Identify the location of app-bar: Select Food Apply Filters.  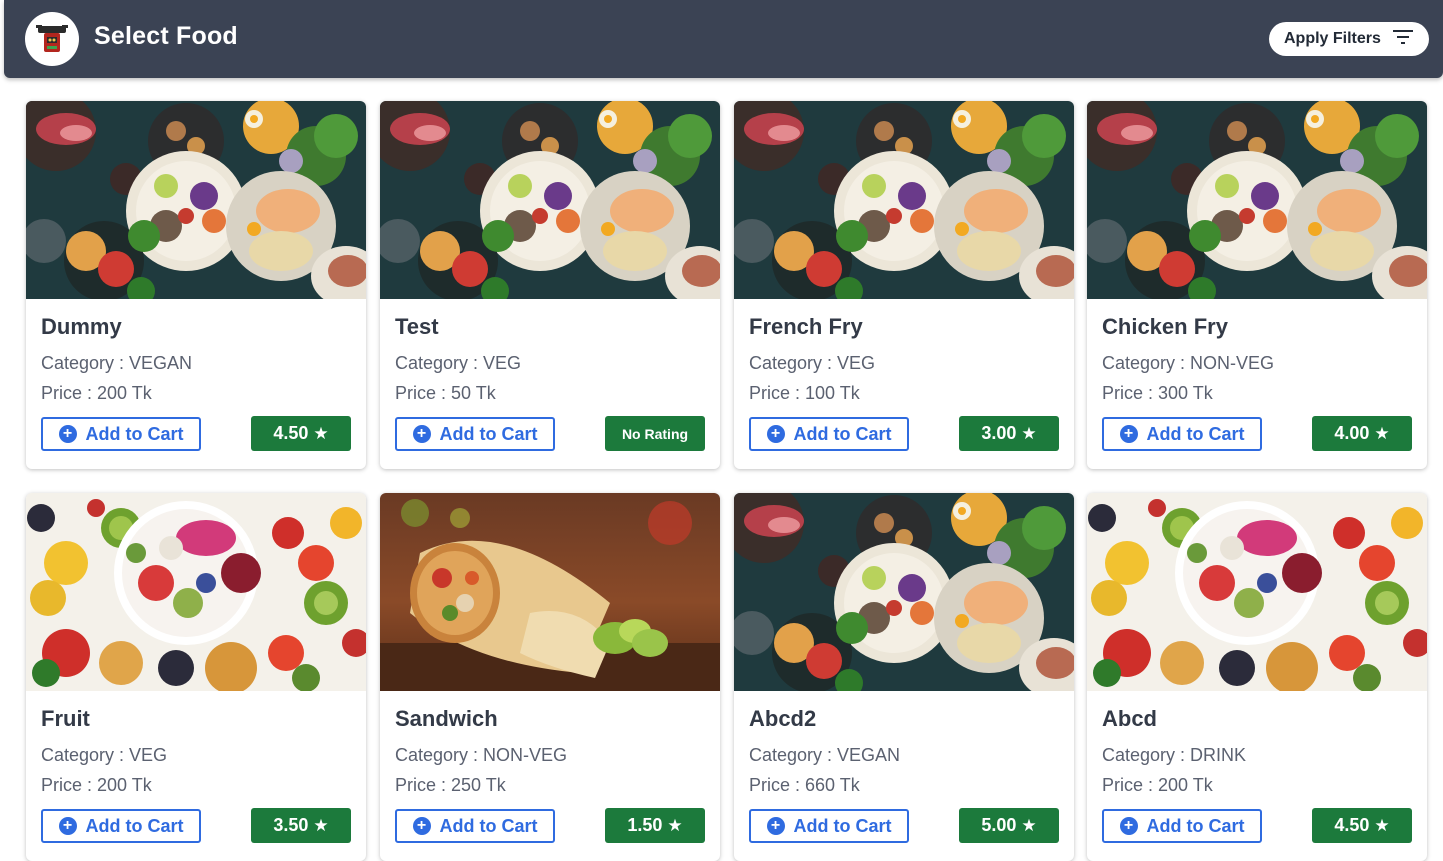
(723, 39).